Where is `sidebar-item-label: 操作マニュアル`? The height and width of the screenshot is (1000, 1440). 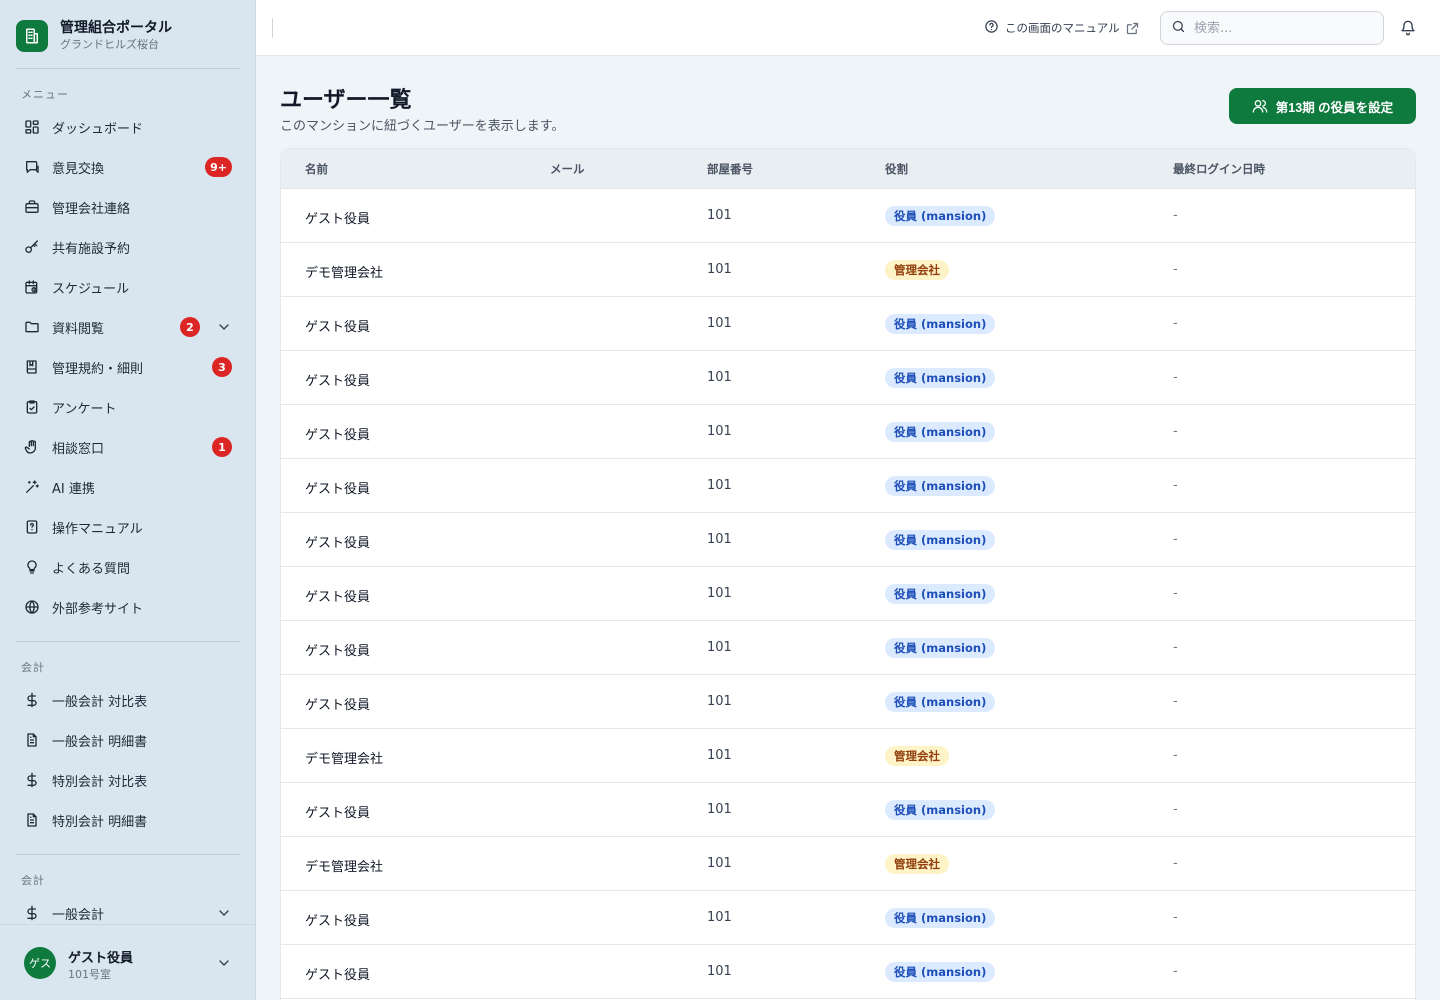 sidebar-item-label: 操作マニュアル is located at coordinates (97, 529).